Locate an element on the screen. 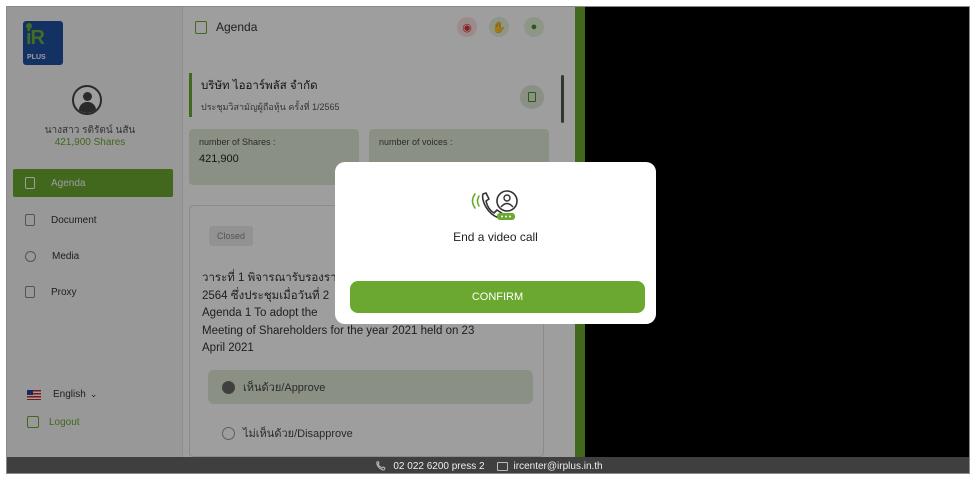  confirm-button: CONFIRM is located at coordinates (497, 297).